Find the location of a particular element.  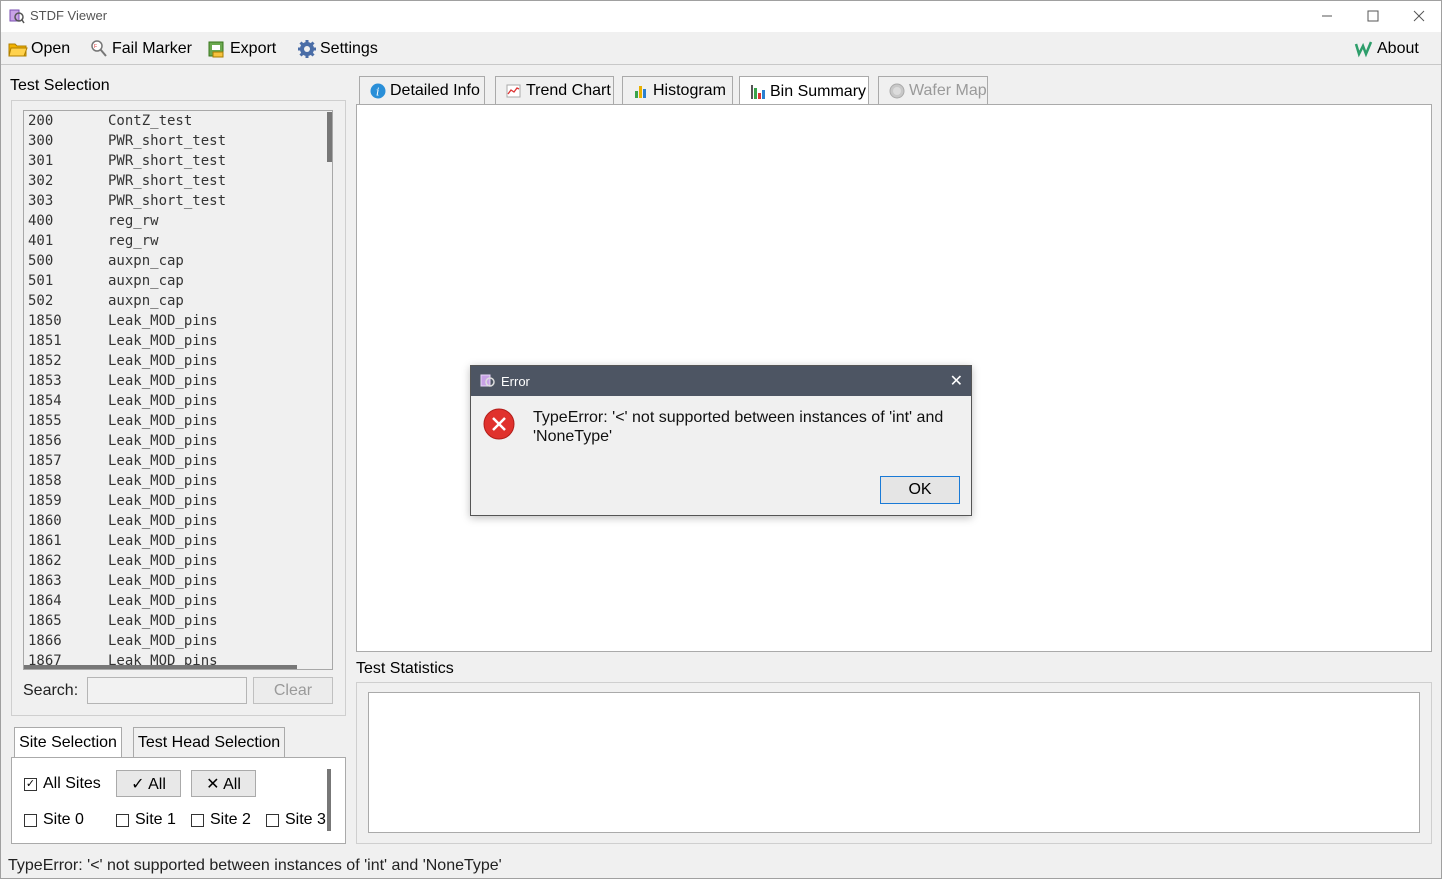

test-list-item: 1860 Leak_MOD_pins is located at coordinates (123, 521).